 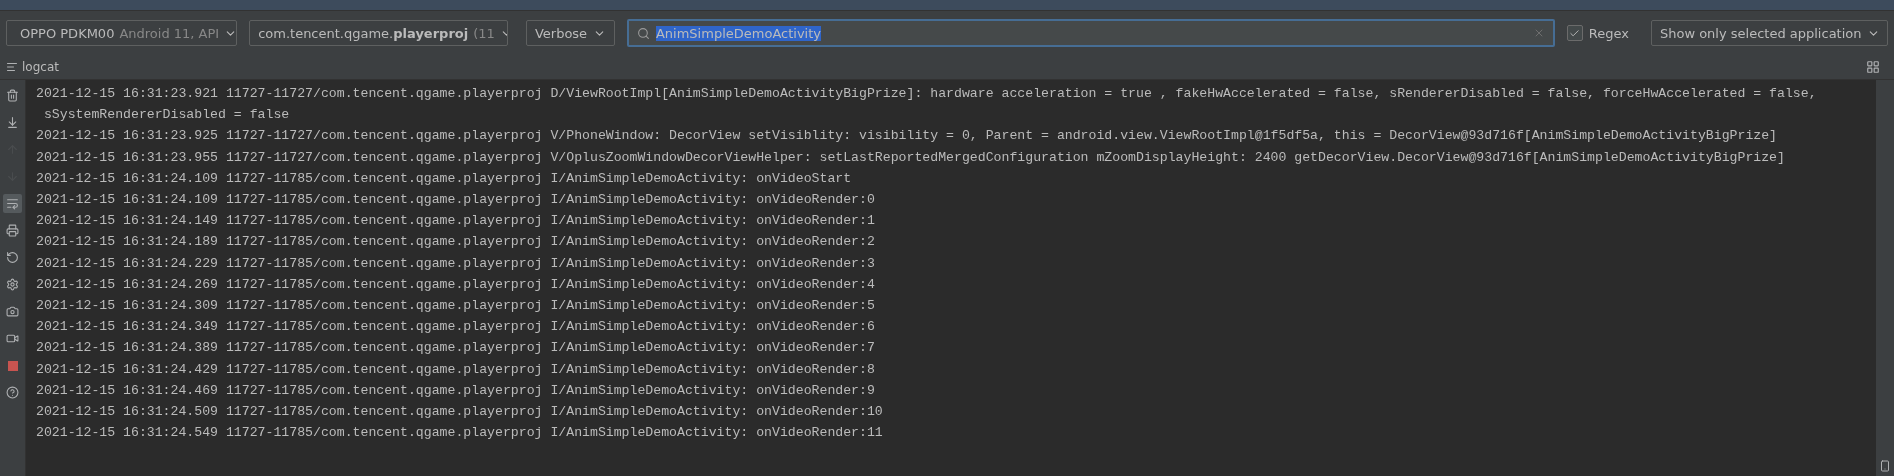 I want to click on log-line: 2021-12-15 16:31:24.429 11727-11785/com.tencent.qgame.playerproj I/AnimSimpleDemoActivity: onVideoRender:8, so click(x=456, y=369).